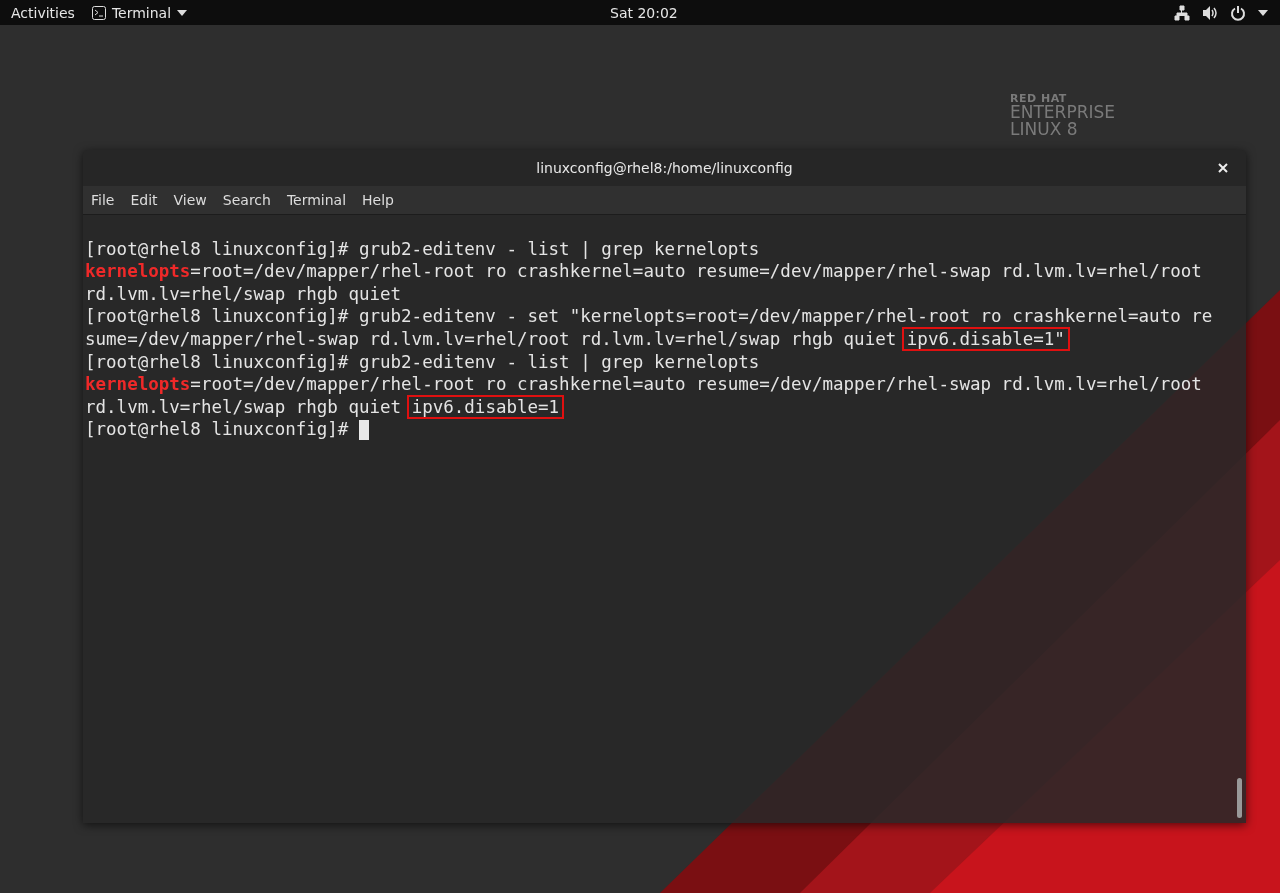  Describe the element at coordinates (664, 168) in the screenshot. I see `window-title: linuxconfig@rhel8:/home/linuxconfig` at that location.